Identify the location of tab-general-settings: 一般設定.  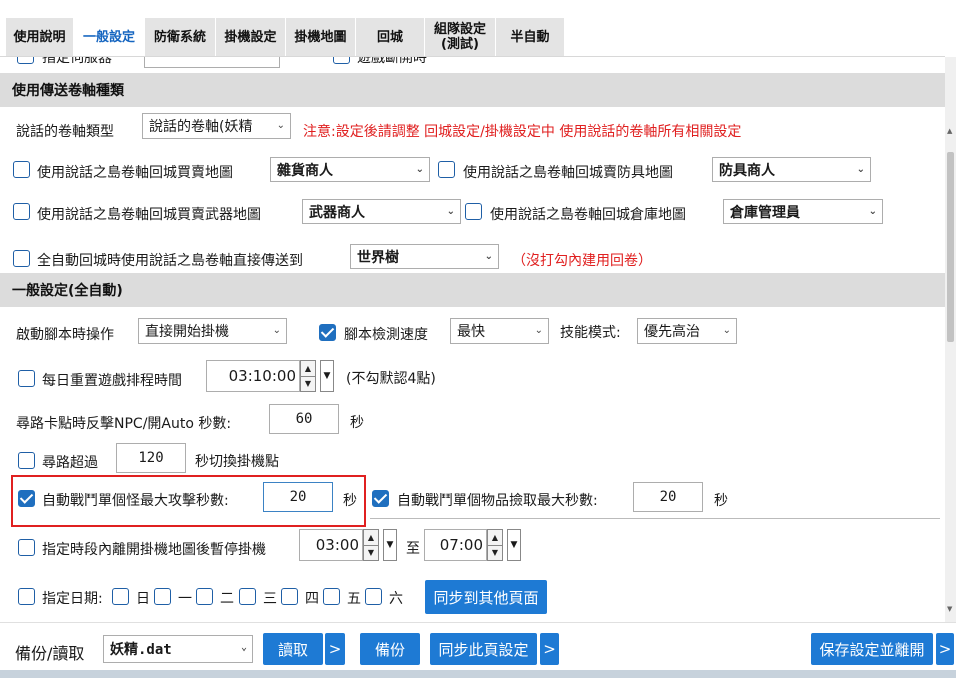
(109, 37).